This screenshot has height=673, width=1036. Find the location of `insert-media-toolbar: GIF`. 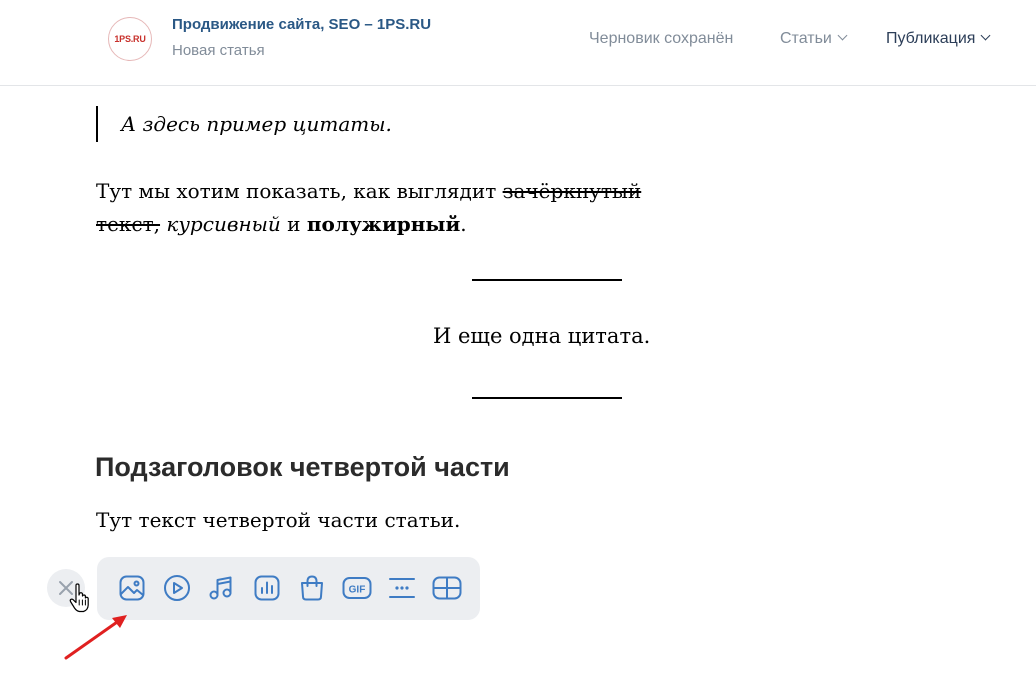

insert-media-toolbar: GIF is located at coordinates (288, 588).